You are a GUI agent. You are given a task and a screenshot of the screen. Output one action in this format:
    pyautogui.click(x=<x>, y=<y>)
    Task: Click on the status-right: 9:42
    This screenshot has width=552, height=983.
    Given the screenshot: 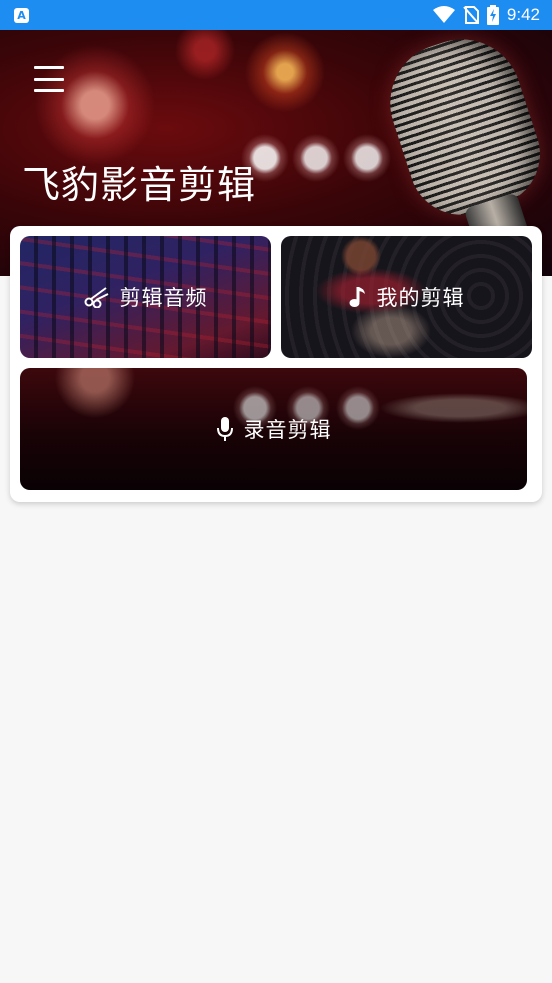 What is the action you would take?
    pyautogui.click(x=486, y=15)
    